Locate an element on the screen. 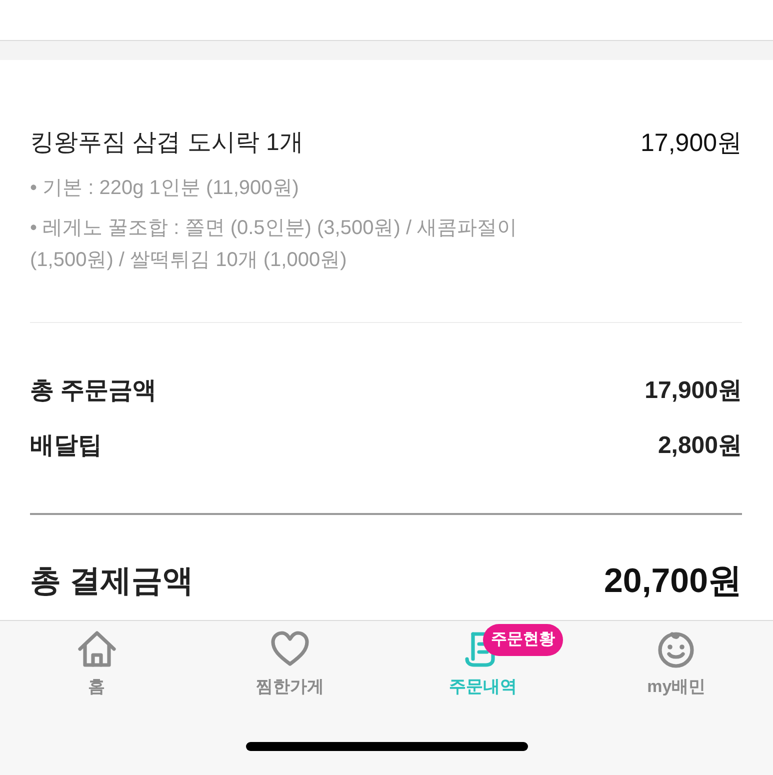 The height and width of the screenshot is (775, 773). summary-label: 배달팁 is located at coordinates (66, 446).